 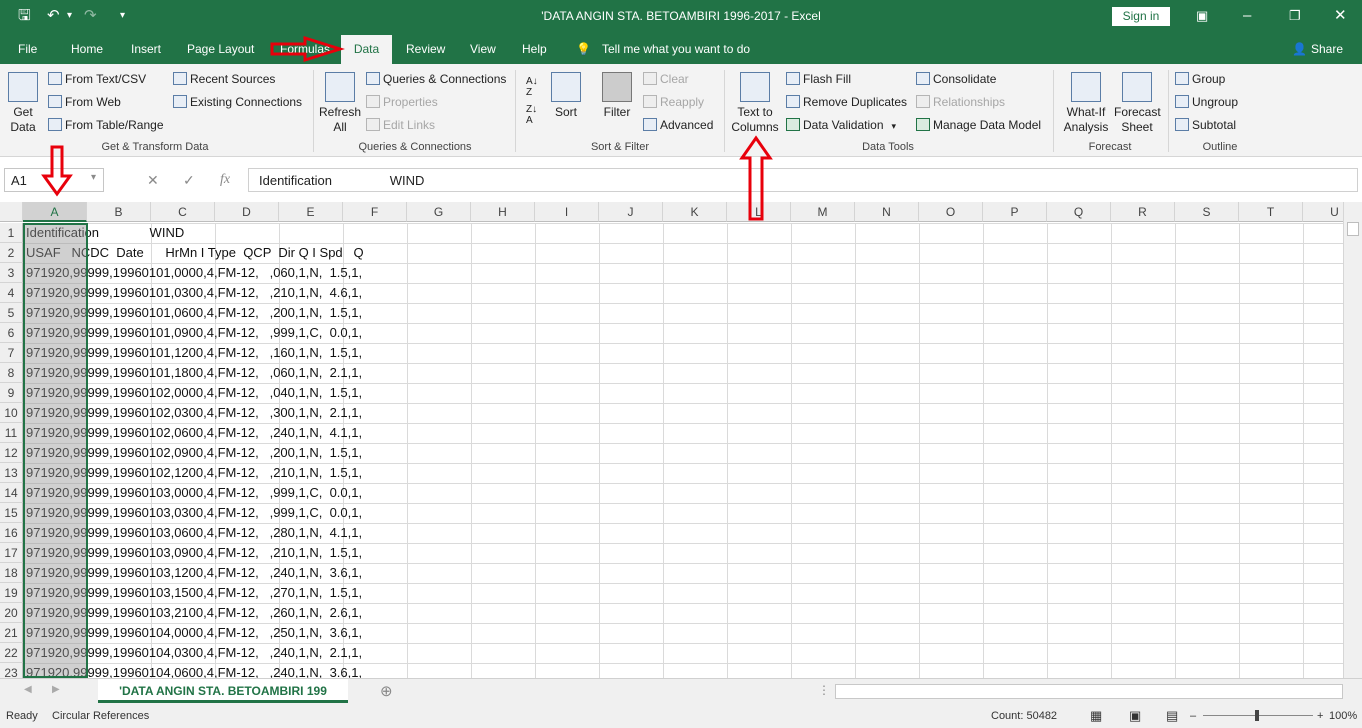 I want to click on arrow-to-text-to-columns, so click(x=756, y=178).